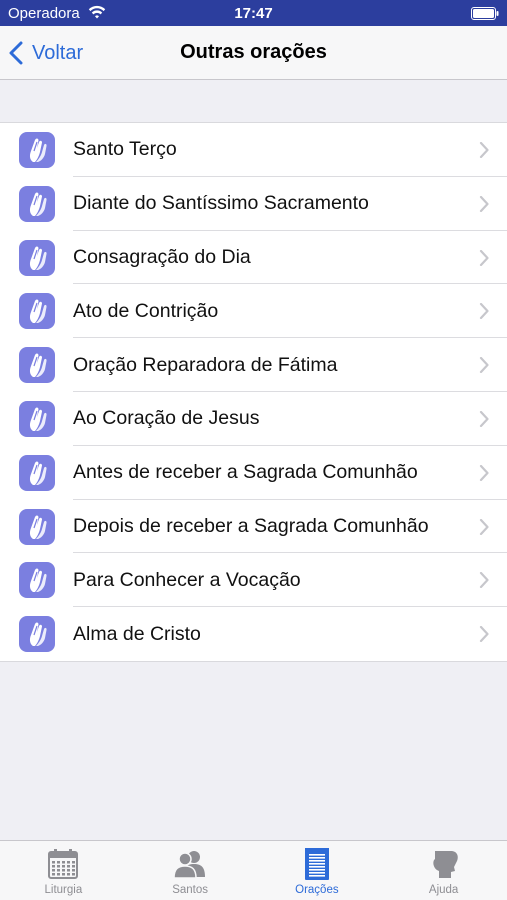  What do you see at coordinates (251, 525) in the screenshot?
I see `prayer-label: Depois de receber a Sagrada Comunhão` at bounding box center [251, 525].